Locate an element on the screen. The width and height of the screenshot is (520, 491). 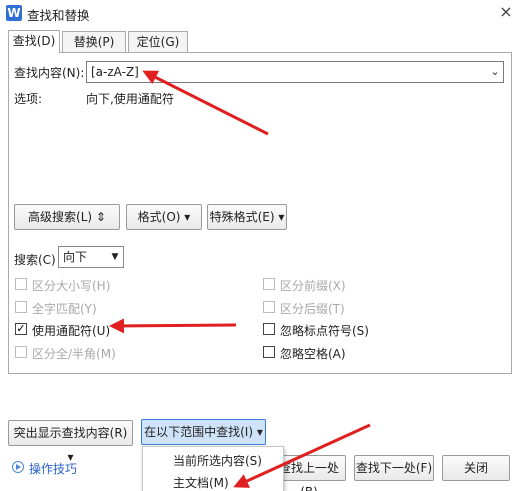
ignore-space-checkbox is located at coordinates (269, 352).